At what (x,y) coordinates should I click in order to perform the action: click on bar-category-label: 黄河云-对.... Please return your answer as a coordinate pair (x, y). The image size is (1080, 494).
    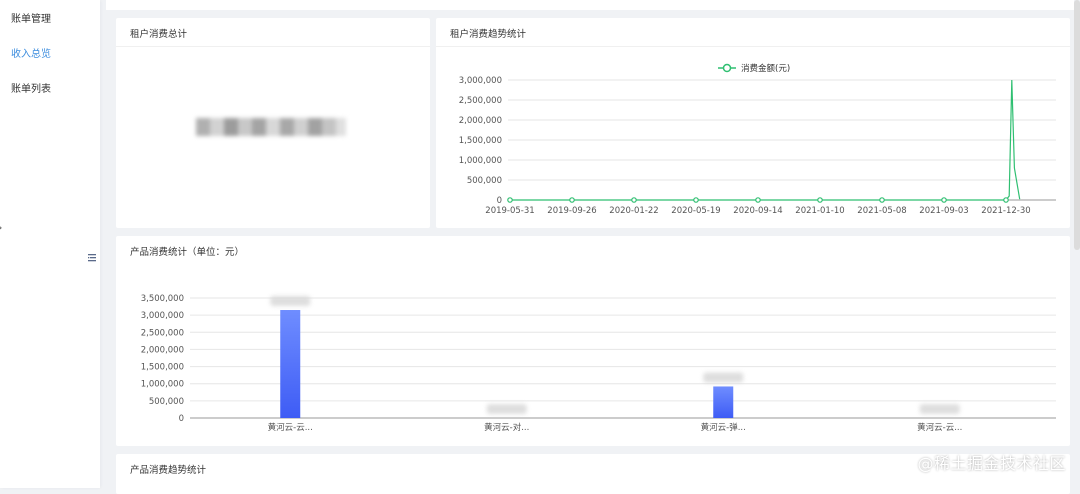
    Looking at the image, I should click on (506, 427).